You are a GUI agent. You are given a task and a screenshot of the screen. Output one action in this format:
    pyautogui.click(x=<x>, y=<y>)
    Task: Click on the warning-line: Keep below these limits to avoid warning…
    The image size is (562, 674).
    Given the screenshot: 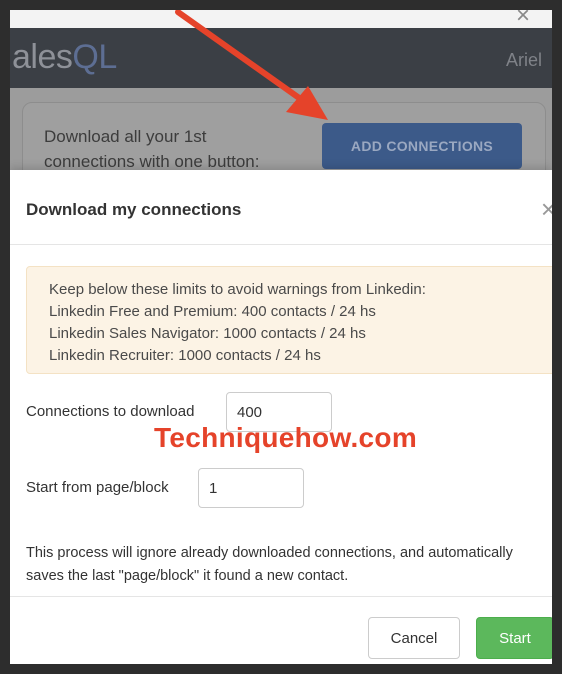 What is the action you would take?
    pyautogui.click(x=237, y=289)
    